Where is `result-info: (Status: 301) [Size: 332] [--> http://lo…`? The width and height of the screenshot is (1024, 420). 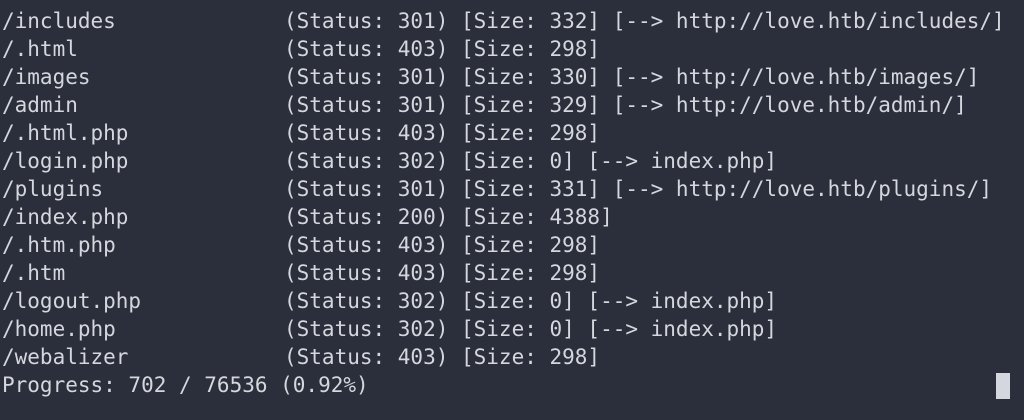
result-info: (Status: 301) [Size: 332] [--> http://lo… is located at coordinates (644, 21).